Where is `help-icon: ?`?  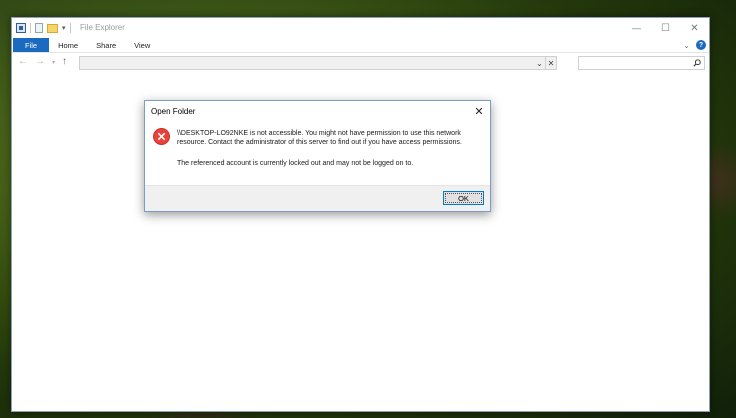 help-icon: ? is located at coordinates (701, 45).